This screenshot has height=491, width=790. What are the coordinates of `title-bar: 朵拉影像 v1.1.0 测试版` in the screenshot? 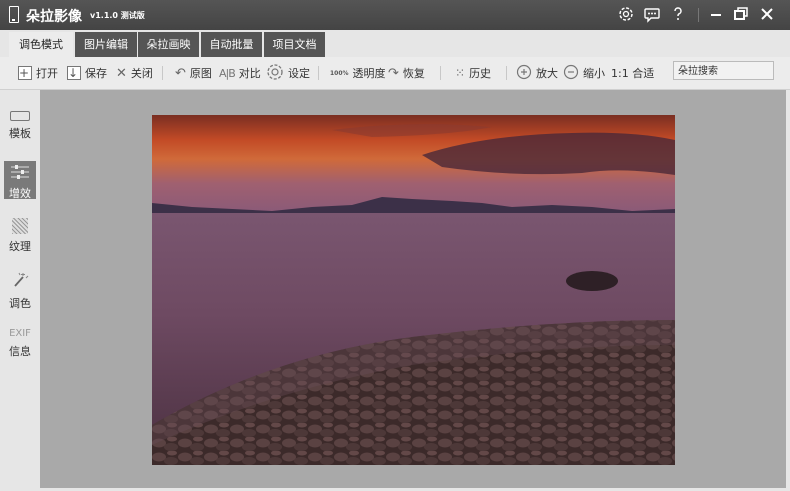 It's located at (395, 15).